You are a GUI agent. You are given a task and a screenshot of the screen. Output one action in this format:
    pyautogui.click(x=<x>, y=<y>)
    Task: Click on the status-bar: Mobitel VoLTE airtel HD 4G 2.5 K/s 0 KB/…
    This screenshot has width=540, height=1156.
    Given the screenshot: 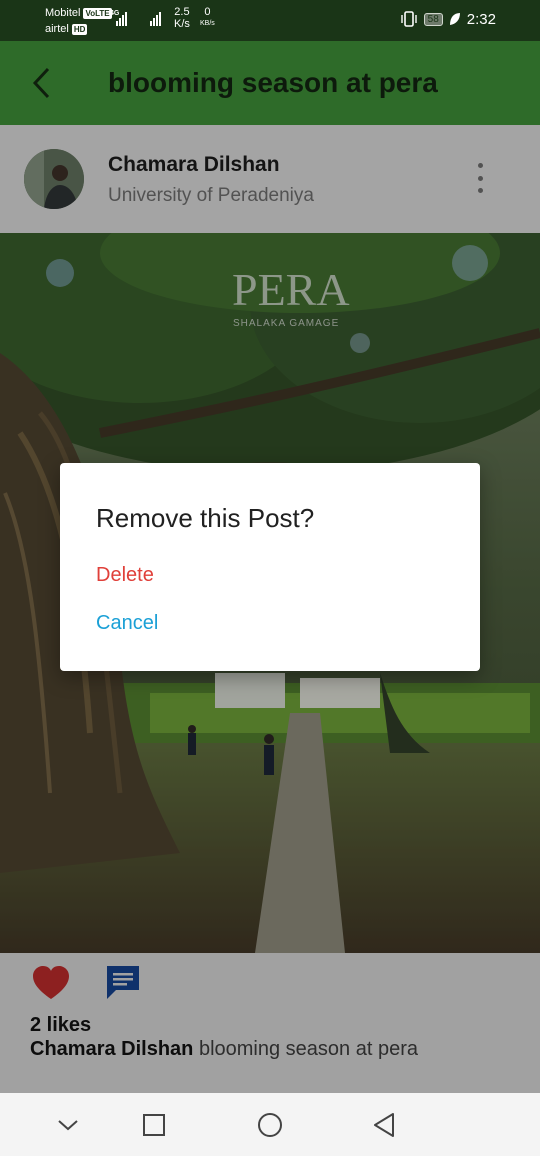 What is the action you would take?
    pyautogui.click(x=270, y=20)
    